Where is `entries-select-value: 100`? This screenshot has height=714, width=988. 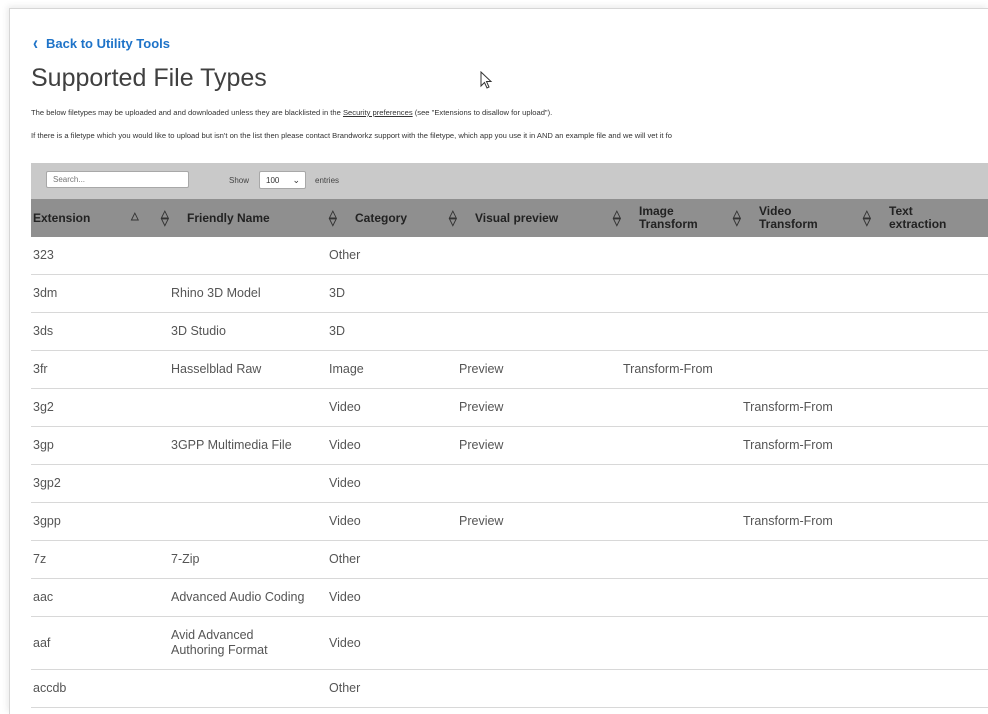 entries-select-value: 100 is located at coordinates (273, 180).